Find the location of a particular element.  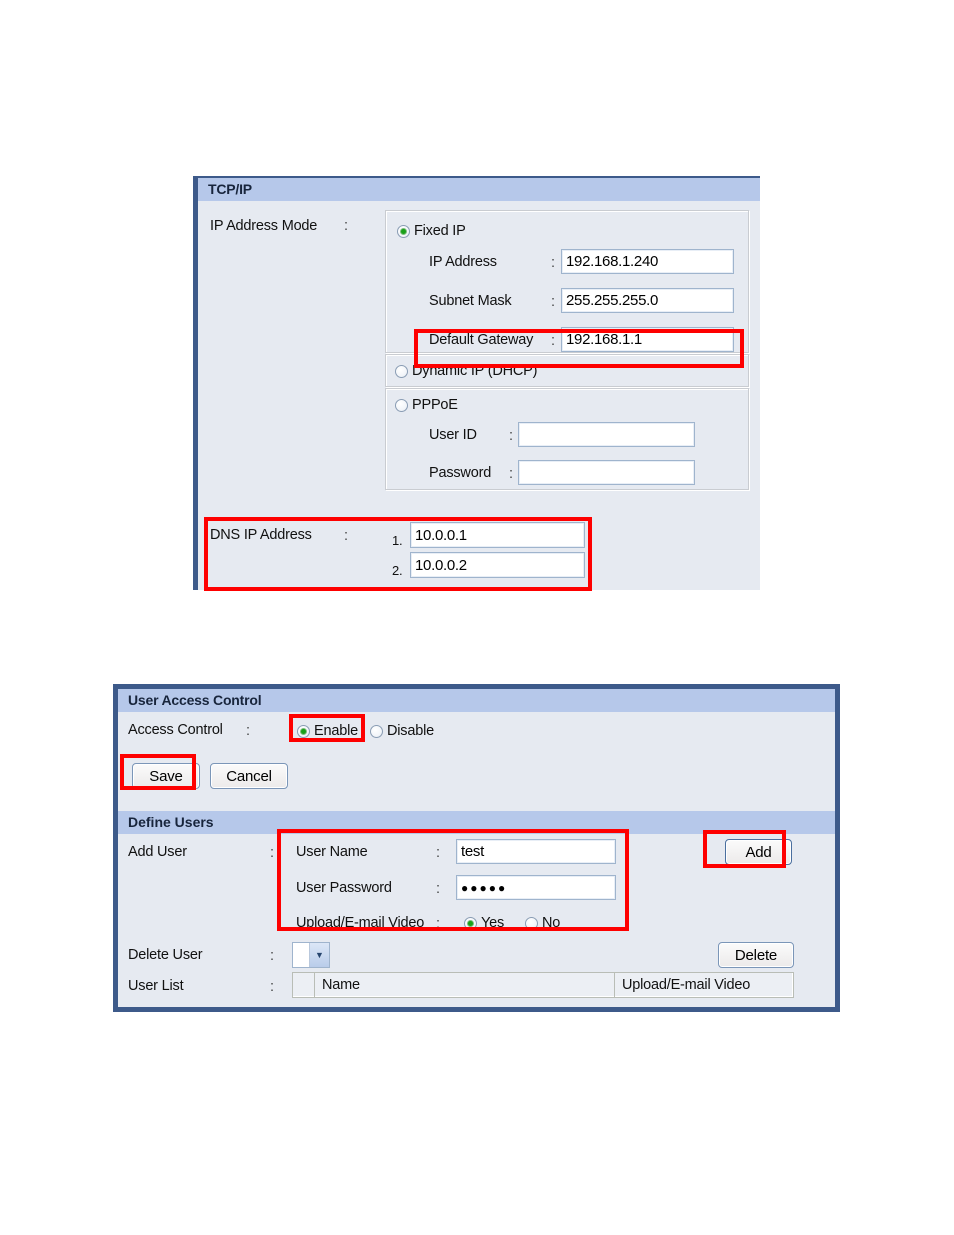

dhcp-radio-option: Dynamic IP (DHCP) is located at coordinates (466, 371).